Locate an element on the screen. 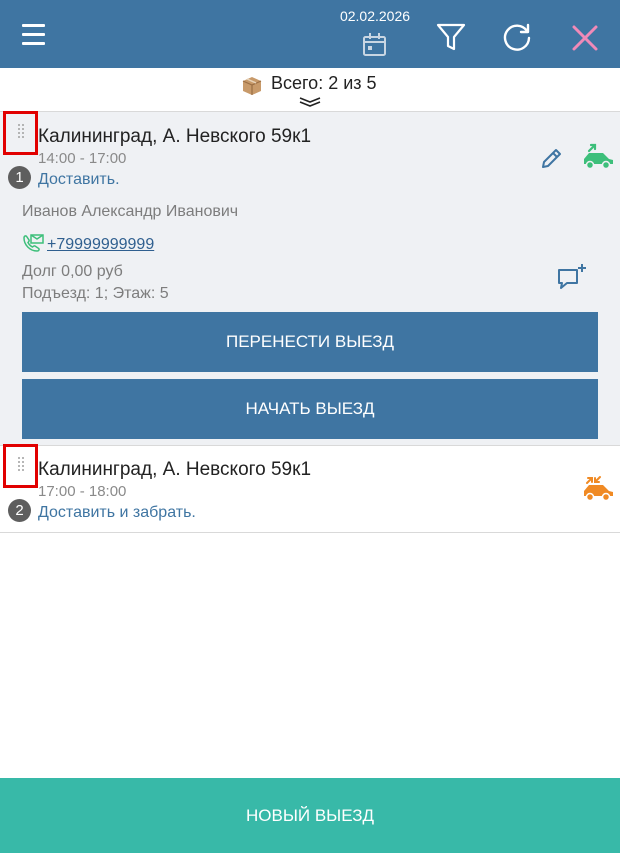 This screenshot has height=853, width=620. menu-icon is located at coordinates (34, 35).